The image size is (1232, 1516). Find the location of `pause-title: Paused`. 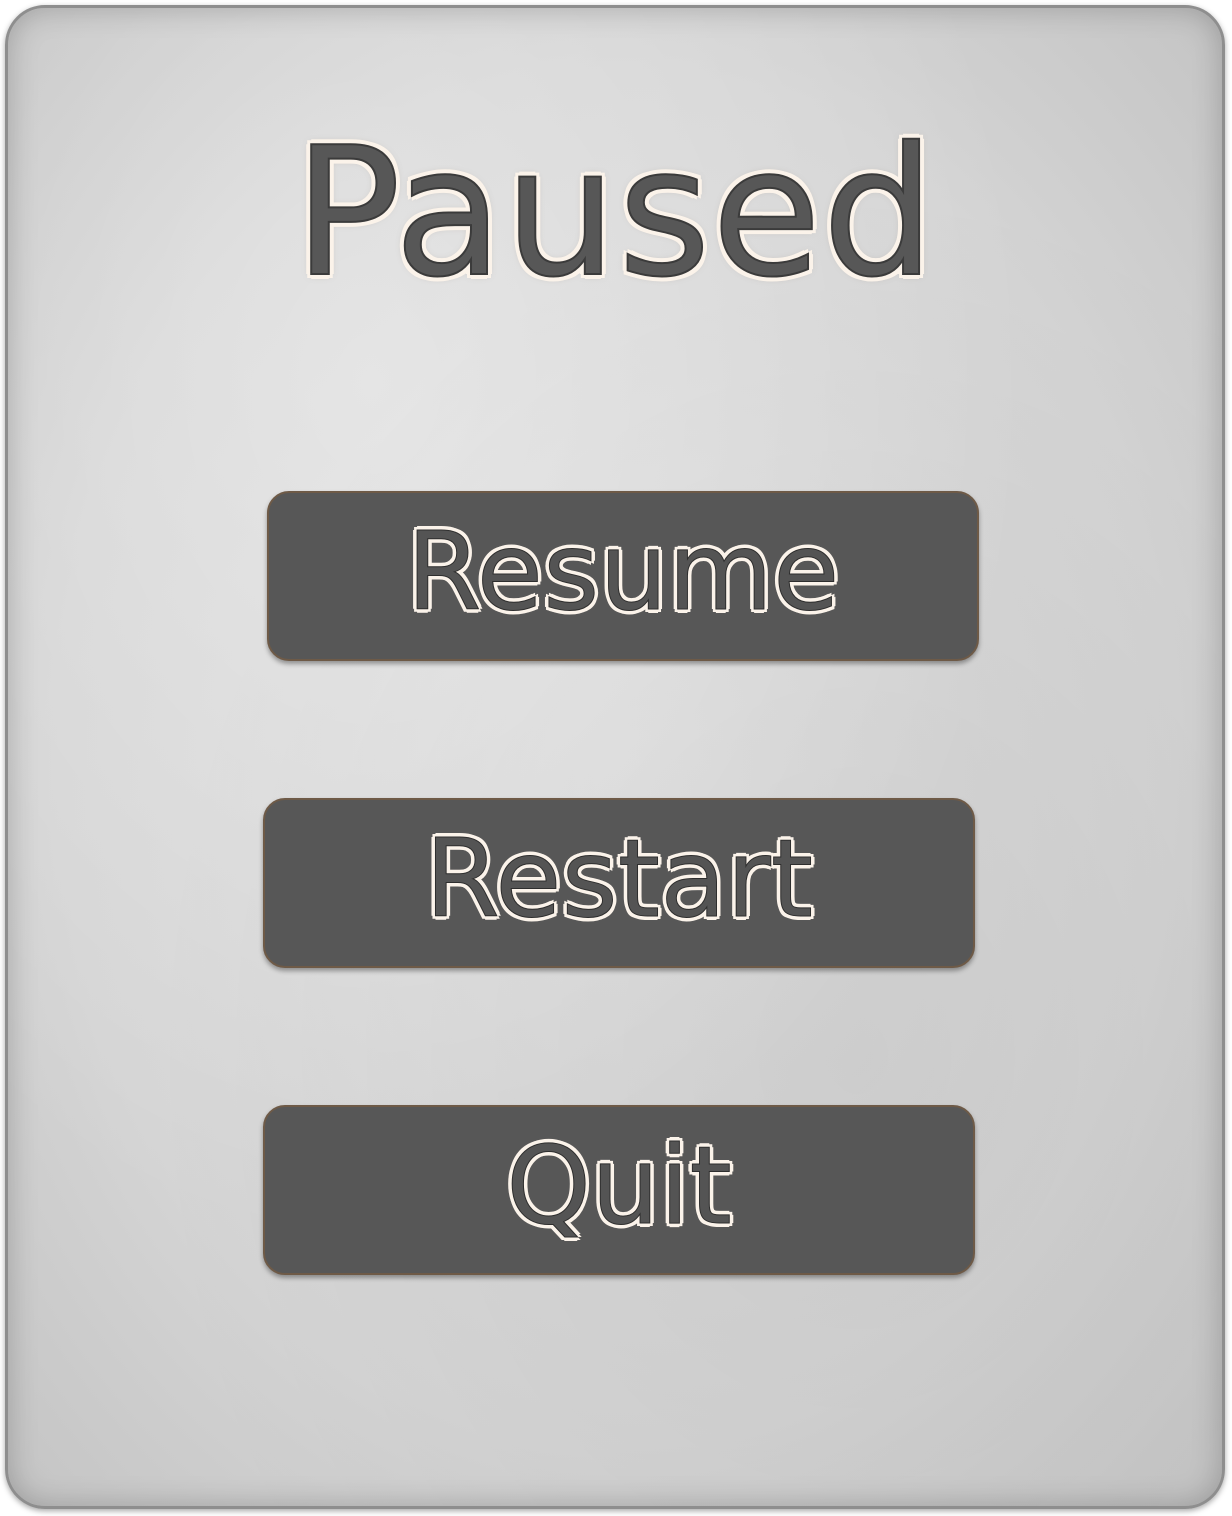

pause-title: Paused is located at coordinates (615, 212).